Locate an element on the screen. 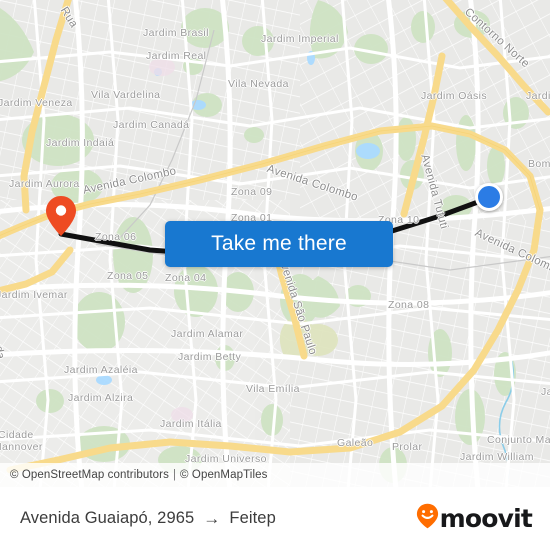 Image resolution: width=550 pixels, height=550 pixels. arrow-right-icon: → is located at coordinates (212, 518).